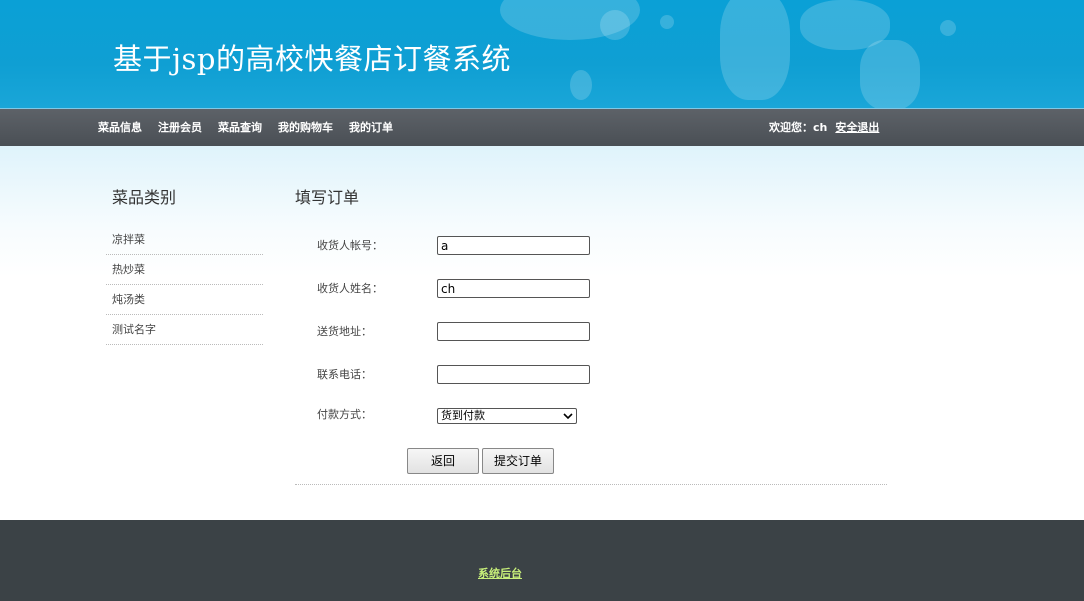 The width and height of the screenshot is (1084, 601). I want to click on main-navbar: 菜品信息 注册会员 菜品查询 我的购物车 我的订单 欢迎您：ch 安全退出, so click(542, 127).